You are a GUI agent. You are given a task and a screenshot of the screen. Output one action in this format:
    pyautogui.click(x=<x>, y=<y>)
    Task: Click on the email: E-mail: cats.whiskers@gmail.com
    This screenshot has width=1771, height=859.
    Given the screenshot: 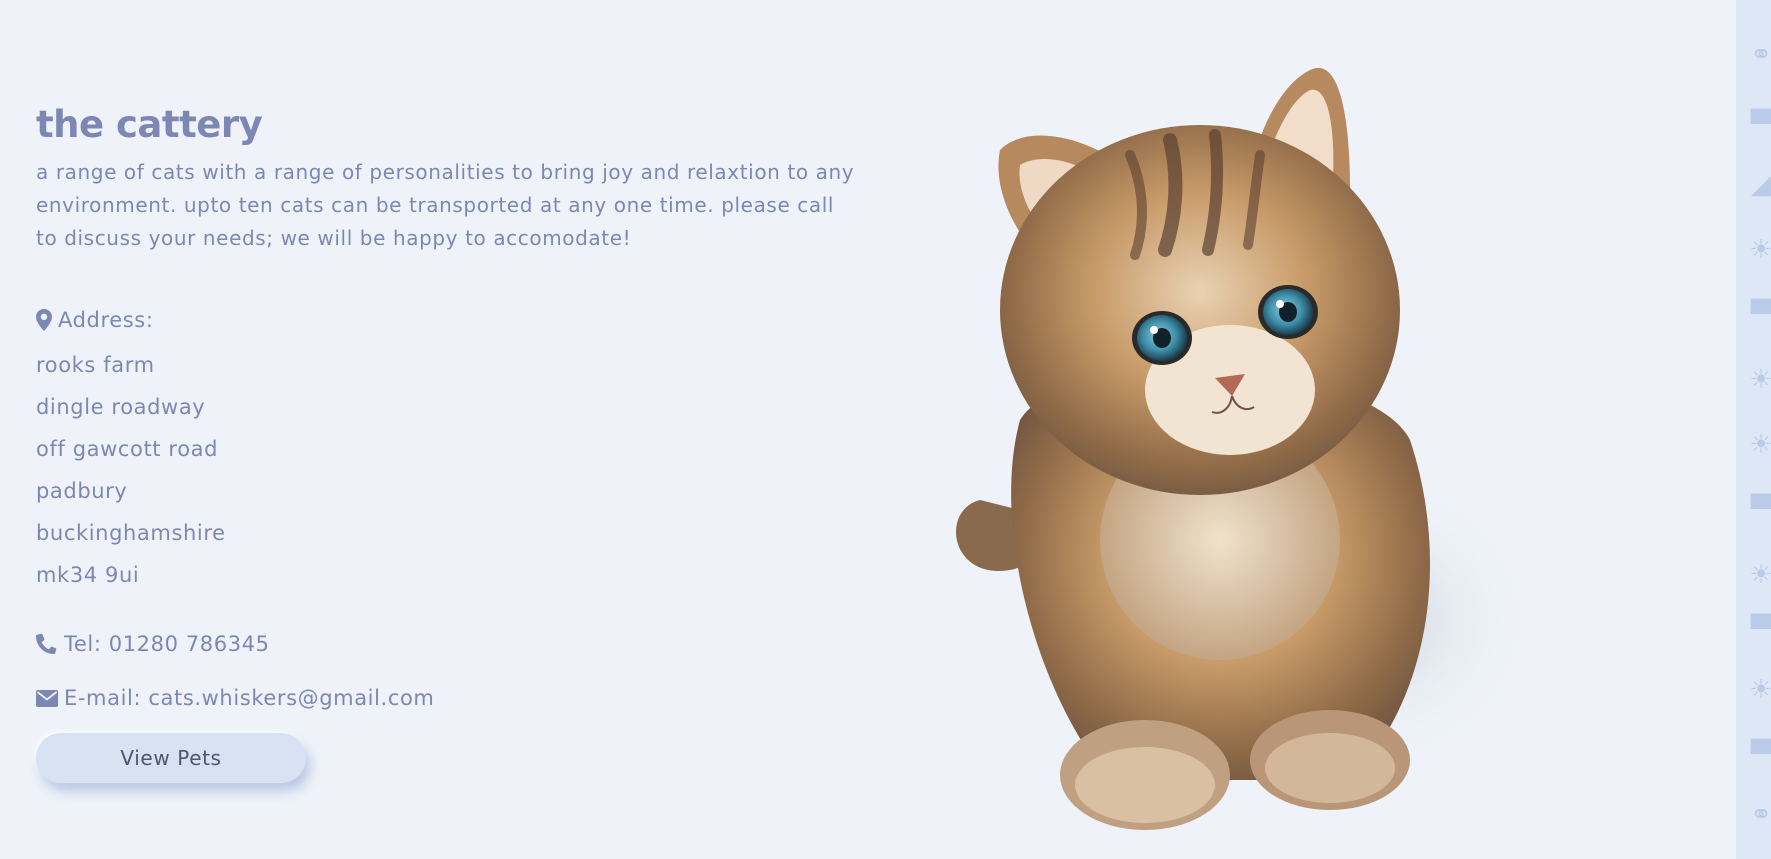 What is the action you would take?
    pyautogui.click(x=466, y=698)
    